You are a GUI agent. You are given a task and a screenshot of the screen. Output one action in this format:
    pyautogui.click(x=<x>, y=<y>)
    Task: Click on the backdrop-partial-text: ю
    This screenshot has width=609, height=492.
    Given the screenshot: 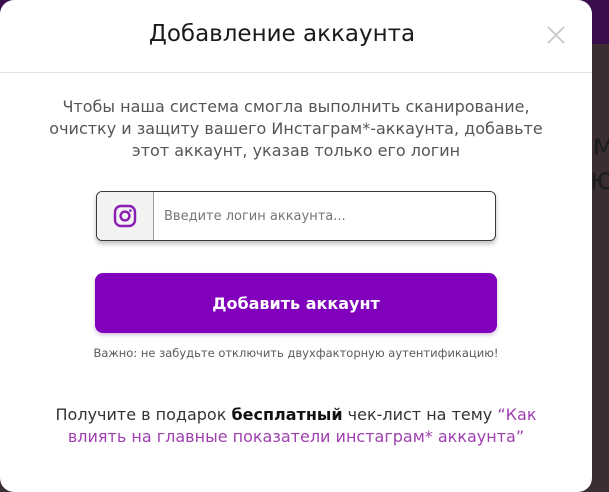 What is the action you would take?
    pyautogui.click(x=599, y=179)
    